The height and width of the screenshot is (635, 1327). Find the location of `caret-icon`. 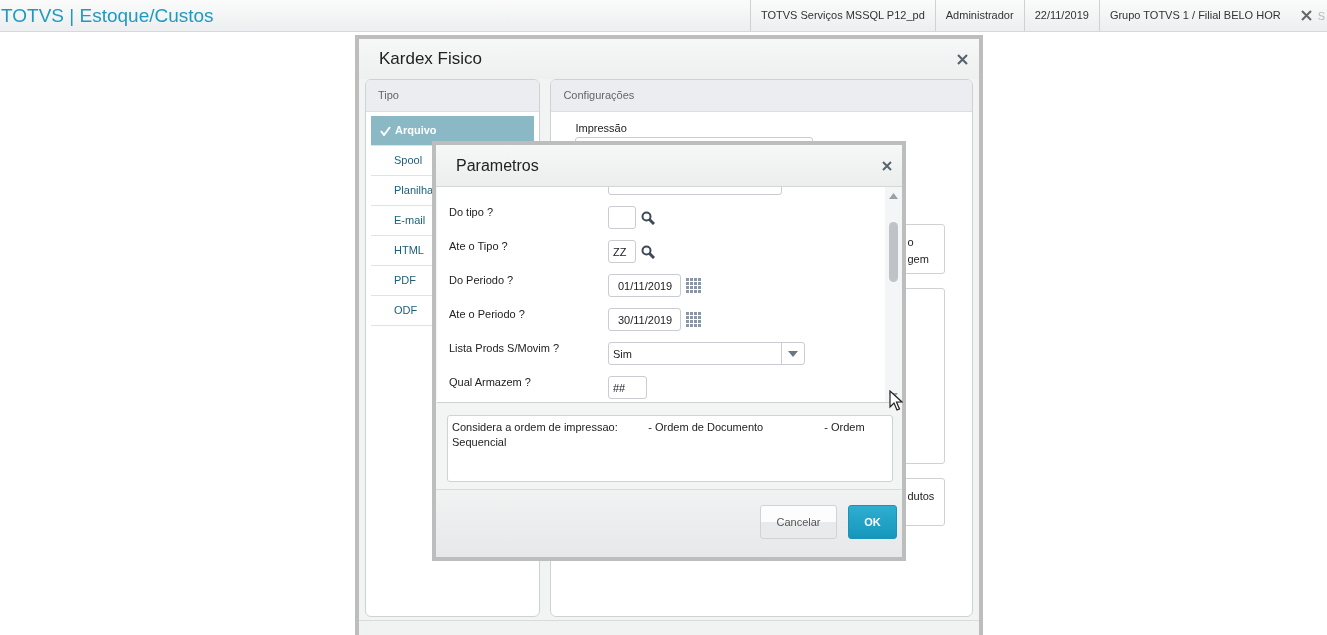

caret-icon is located at coordinates (793, 353).